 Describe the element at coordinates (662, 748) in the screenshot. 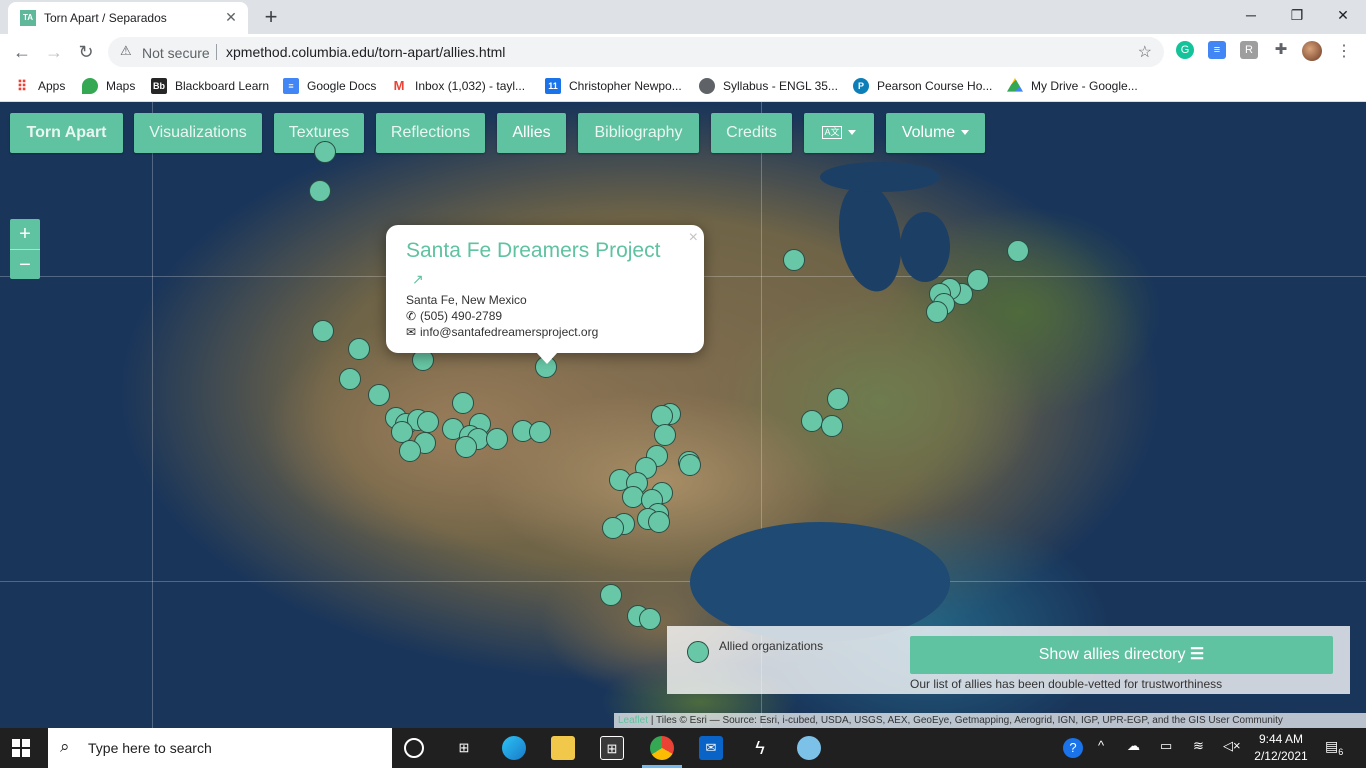

I see `chrome-icon` at that location.